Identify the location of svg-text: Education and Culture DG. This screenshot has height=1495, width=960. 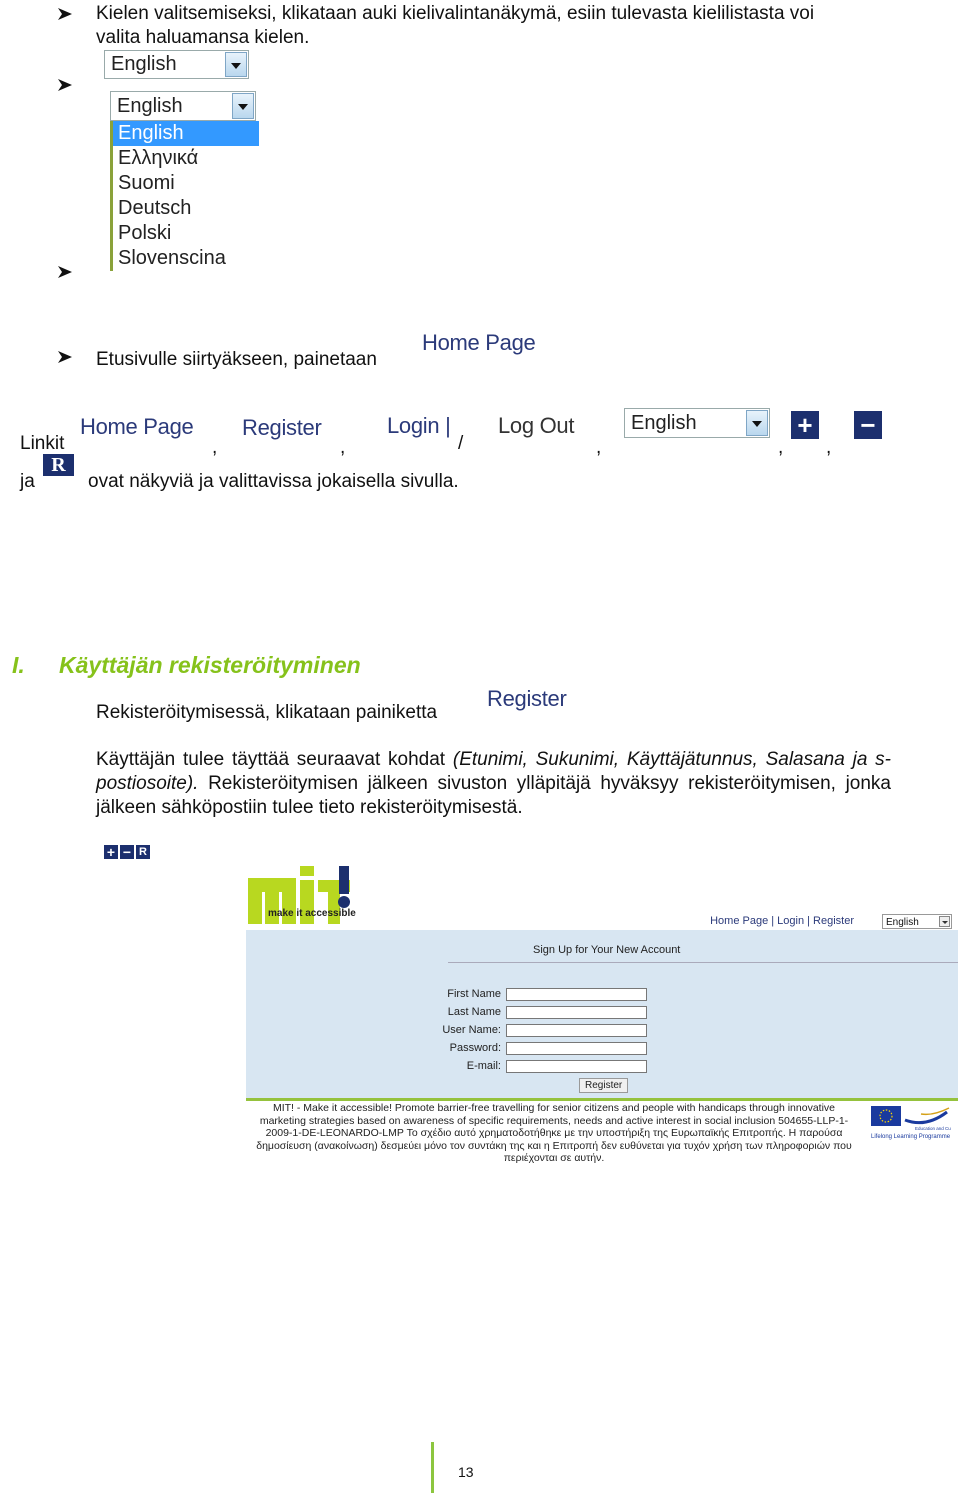
(933, 1128).